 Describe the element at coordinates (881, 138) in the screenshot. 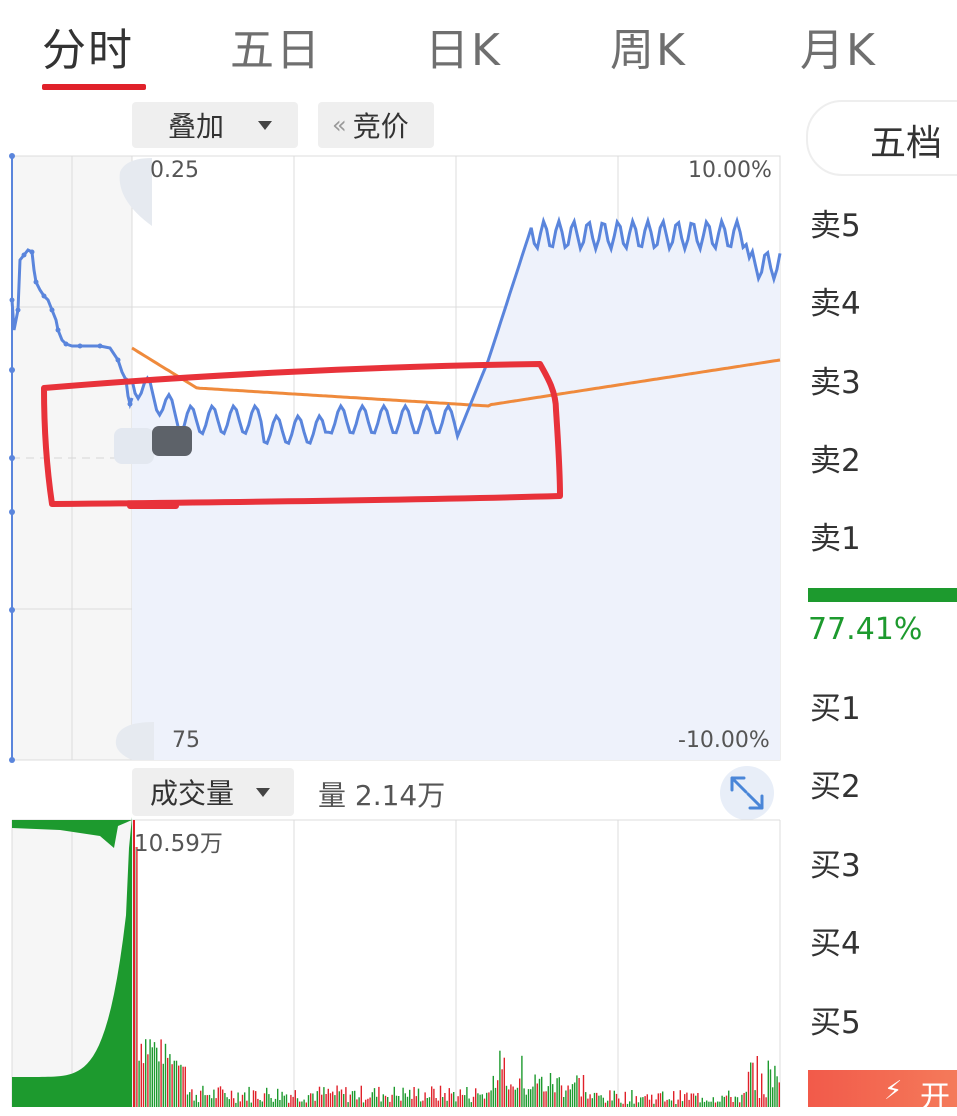

I see `five-level-tab: 五档` at that location.